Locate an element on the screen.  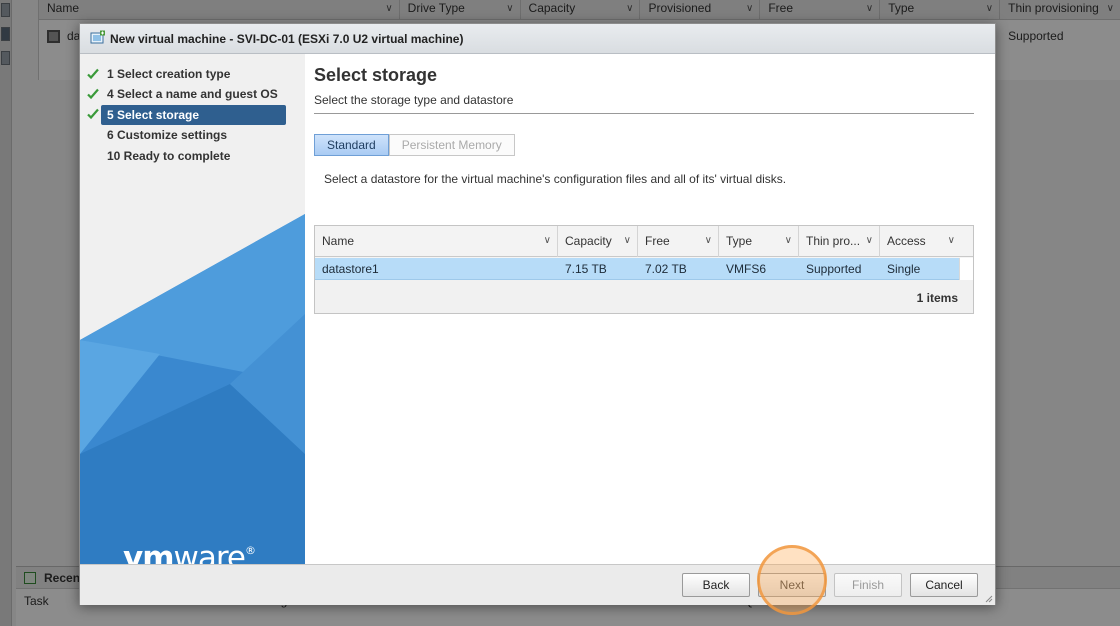
wizard-step-select-storage: 5 Select storage is located at coordinates (193, 115).